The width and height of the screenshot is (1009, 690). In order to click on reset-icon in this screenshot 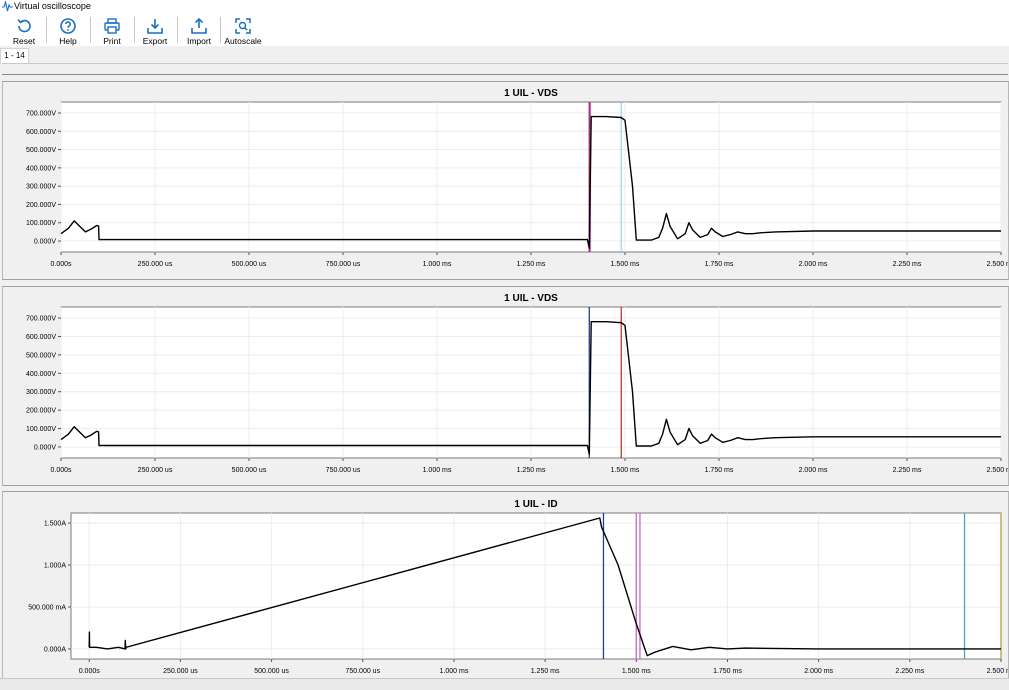, I will do `click(24, 25)`.